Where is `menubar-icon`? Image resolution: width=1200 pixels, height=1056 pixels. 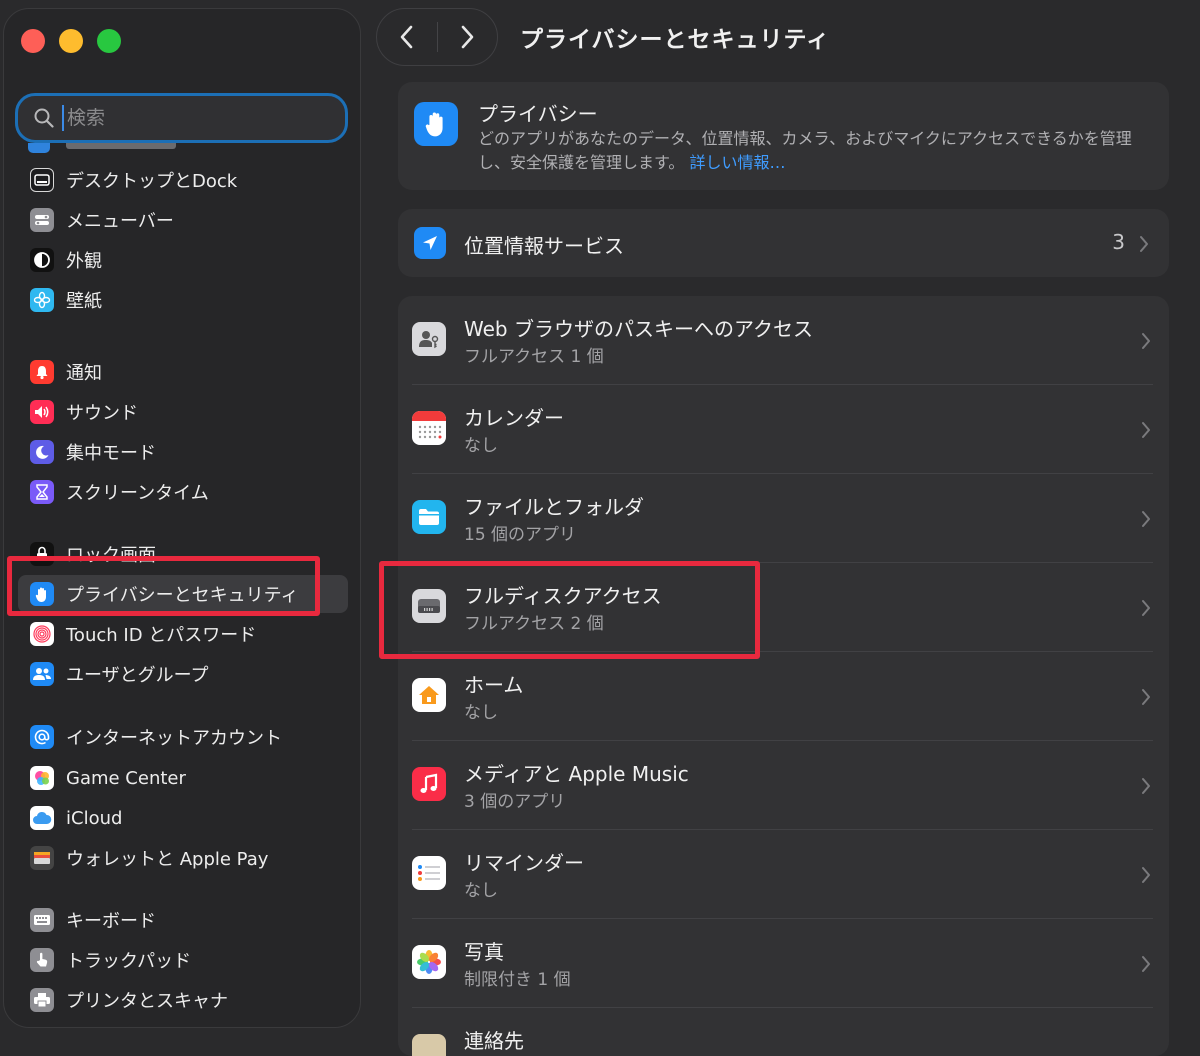 menubar-icon is located at coordinates (42, 220).